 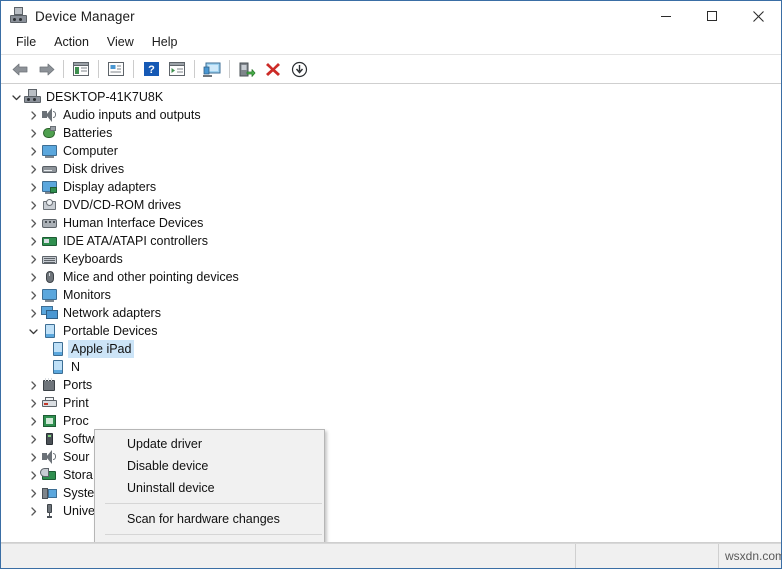 I want to click on tree-node-root: DESKTOP-41K7U8K, so click(x=391, y=97).